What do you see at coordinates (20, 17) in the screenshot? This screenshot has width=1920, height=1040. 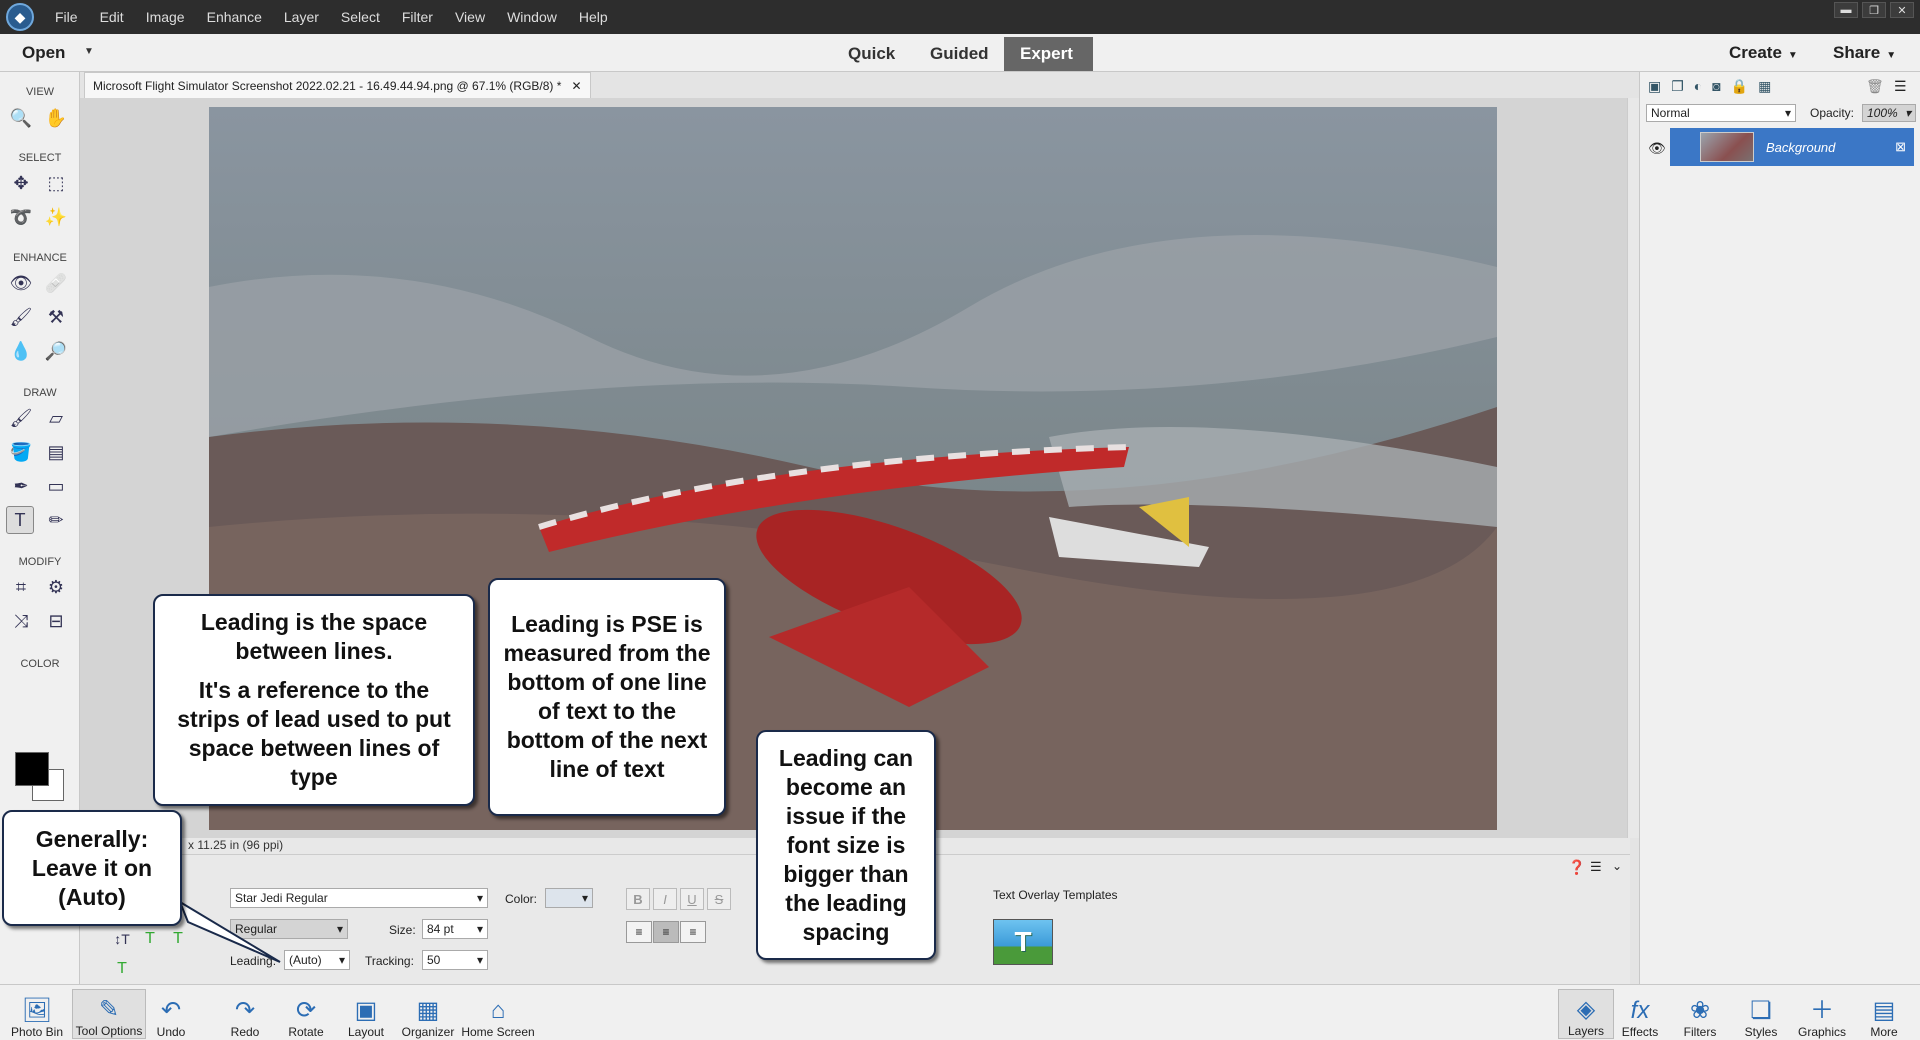 I see `app-logo-icon: ◆` at bounding box center [20, 17].